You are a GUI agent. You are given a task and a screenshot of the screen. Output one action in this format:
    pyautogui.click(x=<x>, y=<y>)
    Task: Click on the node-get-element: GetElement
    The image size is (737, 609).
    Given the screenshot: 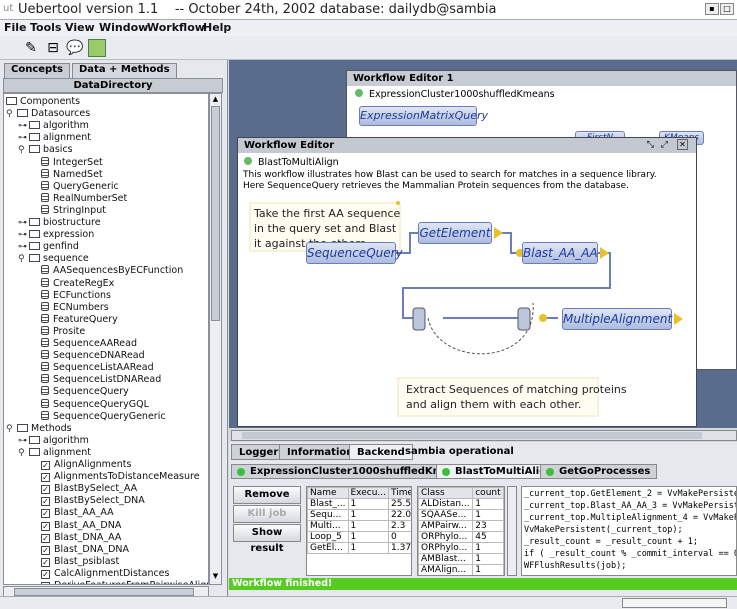 What is the action you would take?
    pyautogui.click(x=455, y=233)
    